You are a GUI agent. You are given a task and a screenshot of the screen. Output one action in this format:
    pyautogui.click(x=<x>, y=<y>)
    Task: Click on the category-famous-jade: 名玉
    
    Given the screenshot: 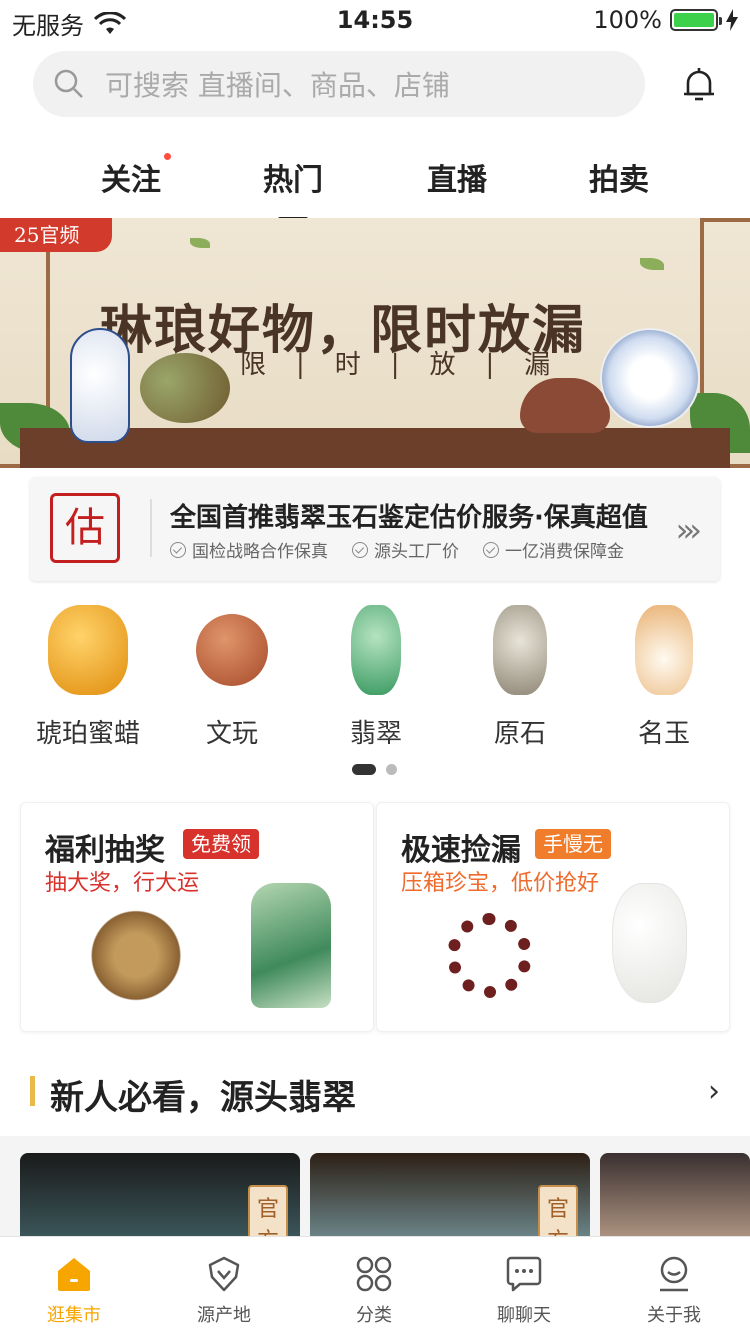 What is the action you would take?
    pyautogui.click(x=664, y=675)
    